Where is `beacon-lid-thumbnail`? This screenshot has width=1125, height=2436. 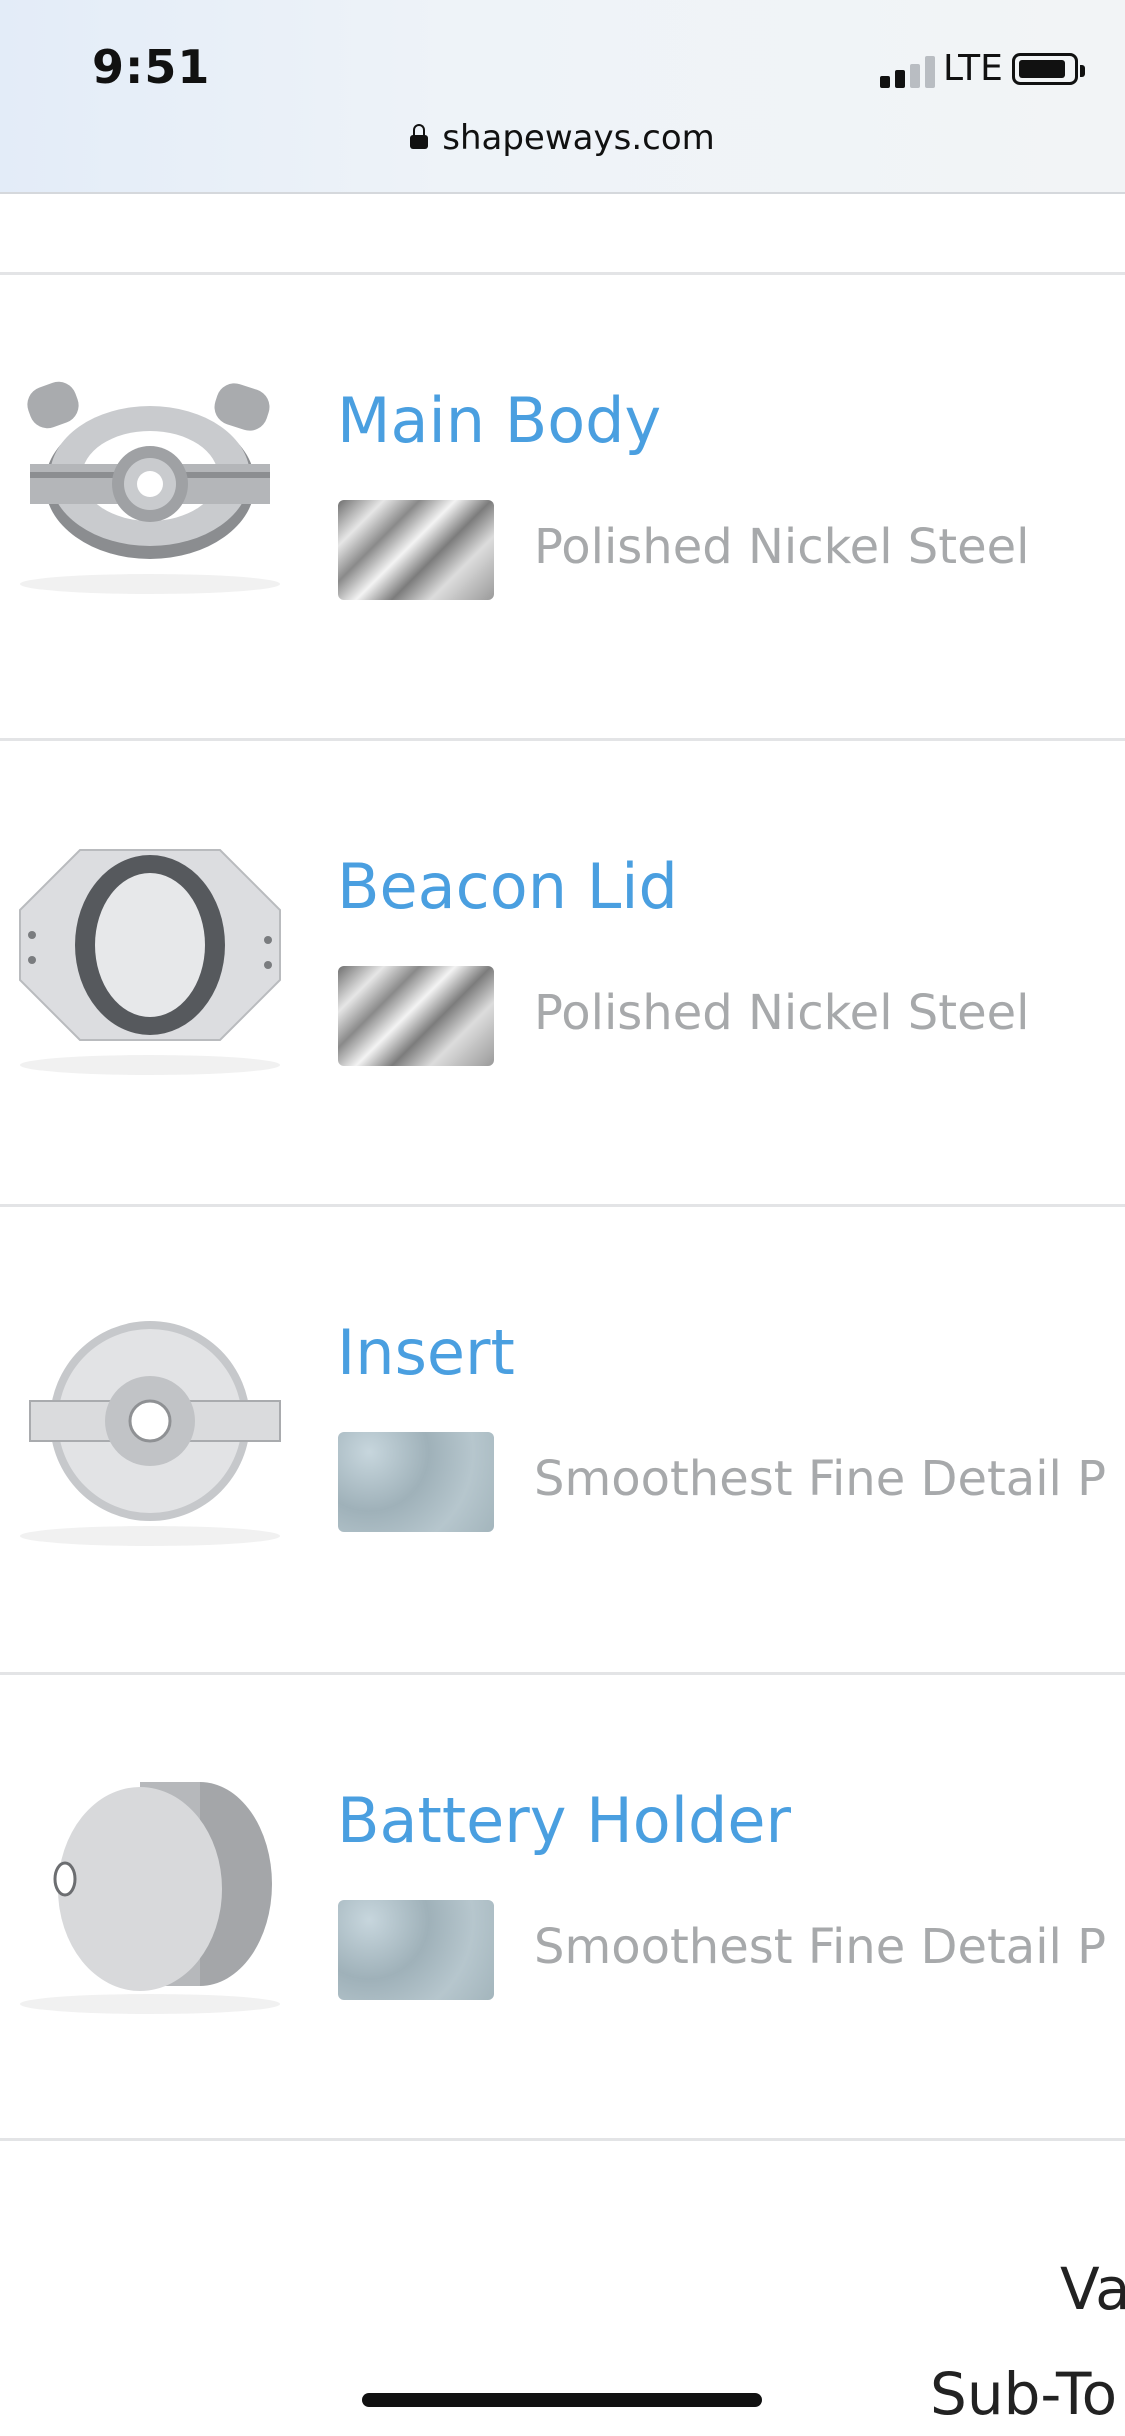
beacon-lid-thumbnail is located at coordinates (150, 965).